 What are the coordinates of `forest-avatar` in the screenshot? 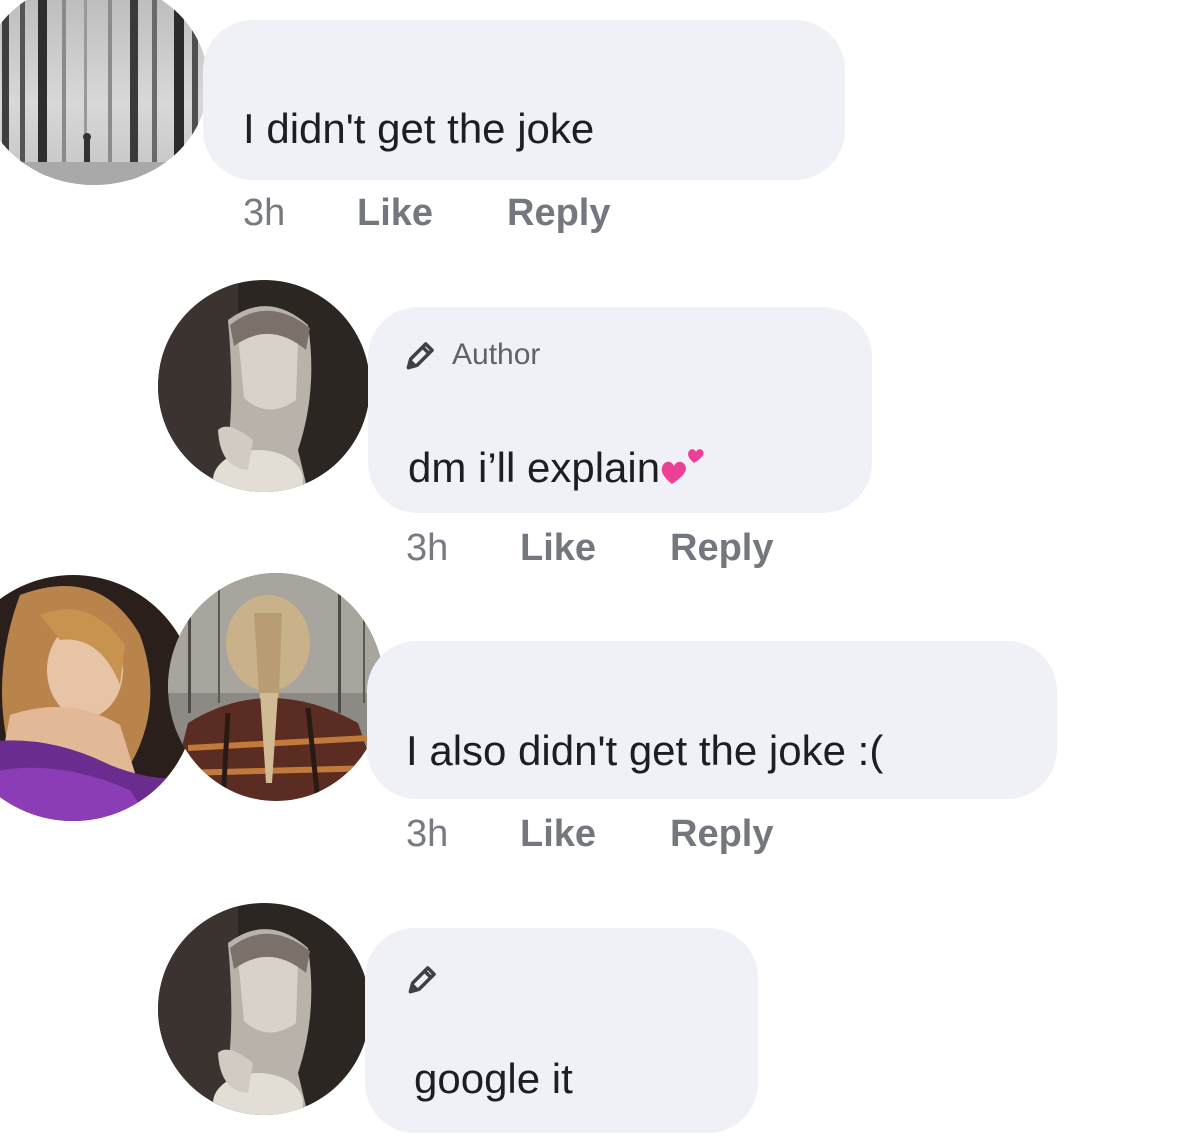 It's located at (104, 92).